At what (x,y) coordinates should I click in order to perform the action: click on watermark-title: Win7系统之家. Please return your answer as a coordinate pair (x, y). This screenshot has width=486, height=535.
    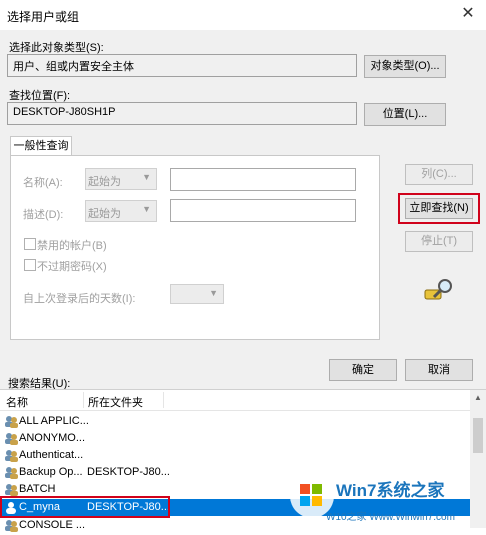
    Looking at the image, I should click on (390, 490).